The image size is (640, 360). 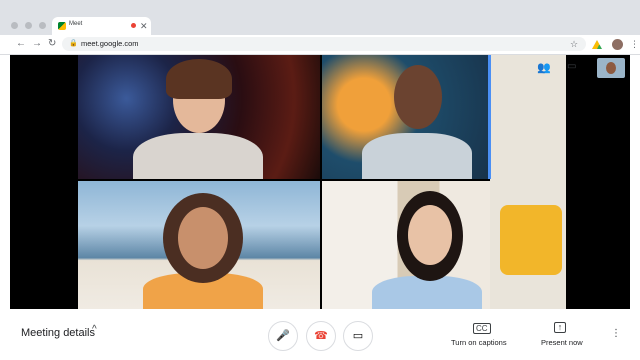 I want to click on microphone-button: 🎤, so click(x=283, y=336).